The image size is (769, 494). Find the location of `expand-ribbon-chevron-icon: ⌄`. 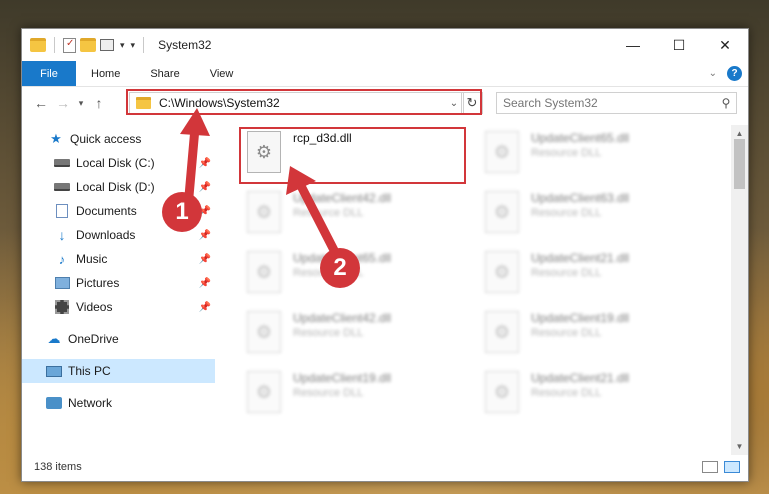

expand-ribbon-chevron-icon: ⌄ is located at coordinates (713, 73).